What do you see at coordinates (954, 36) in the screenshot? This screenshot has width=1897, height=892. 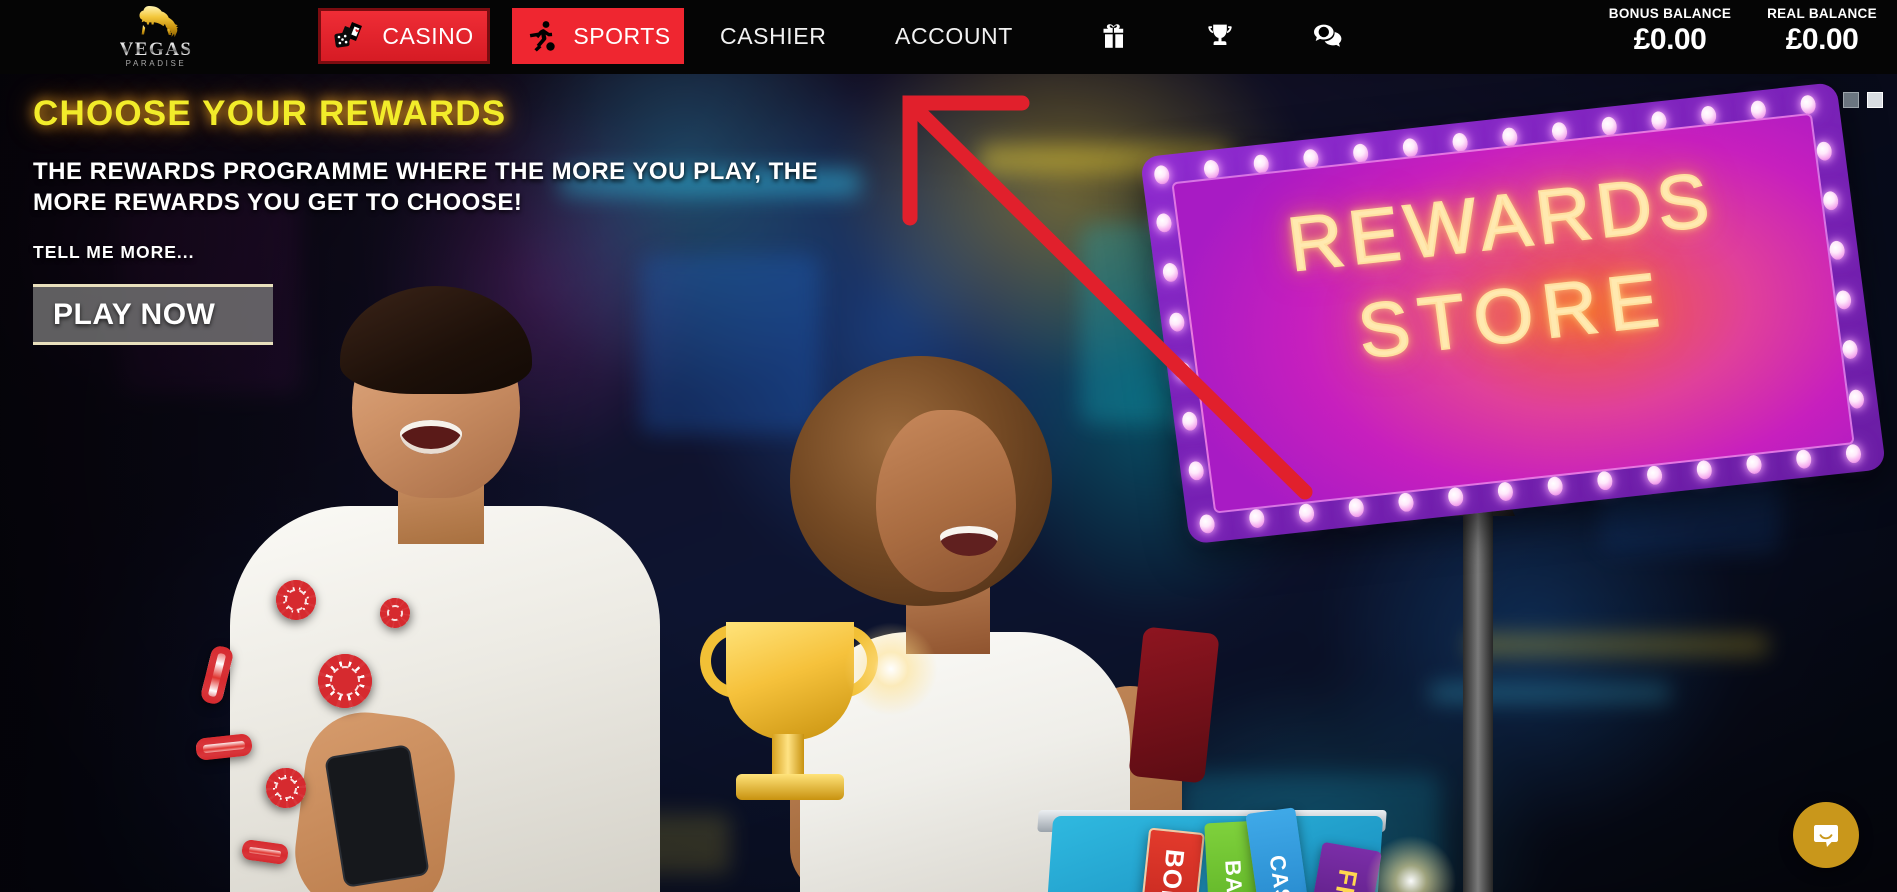 I see `nav-link-account: ACCOUNT` at bounding box center [954, 36].